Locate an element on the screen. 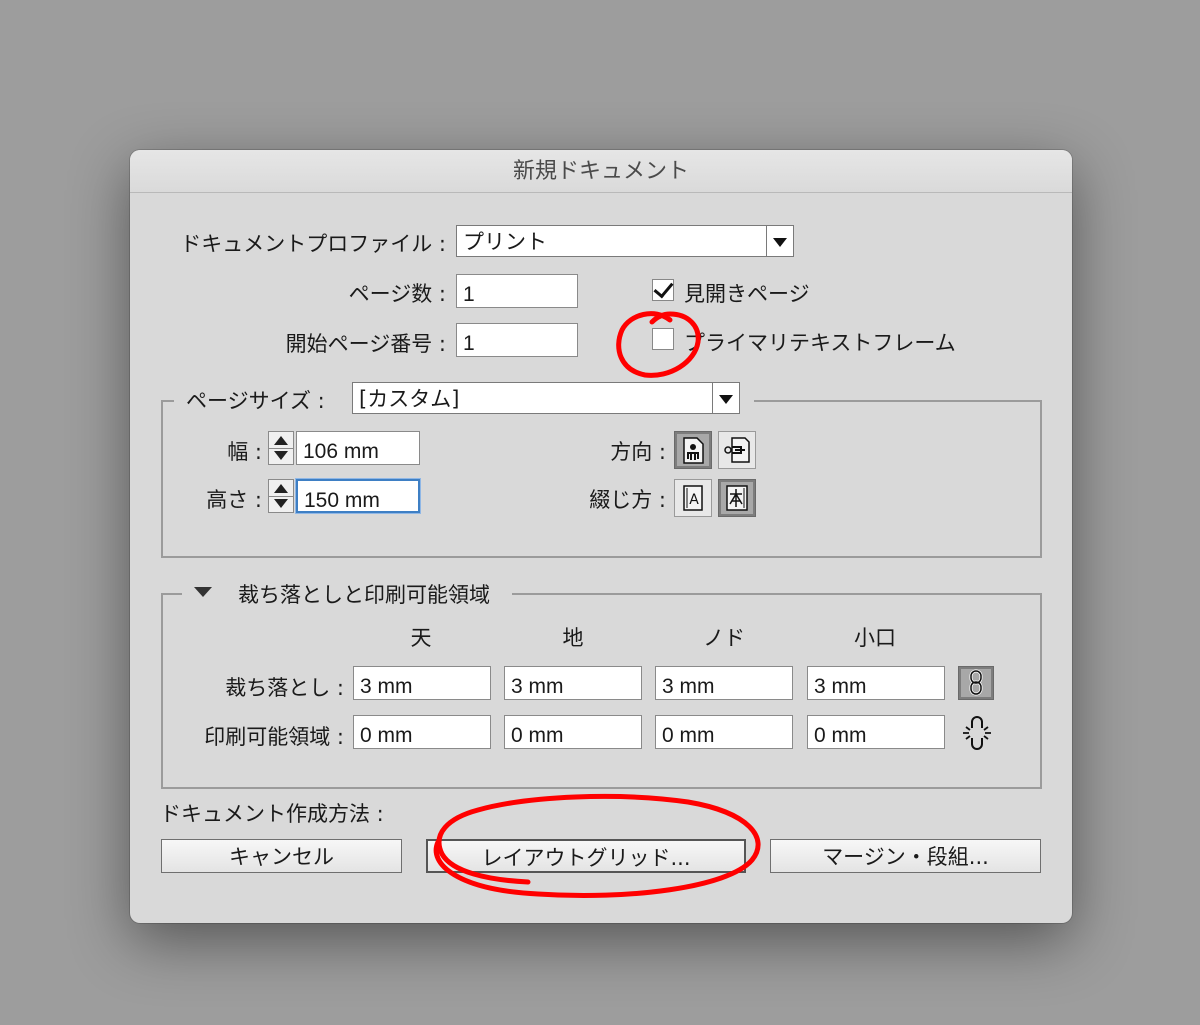  column-outside: 小口 is located at coordinates (875, 638).